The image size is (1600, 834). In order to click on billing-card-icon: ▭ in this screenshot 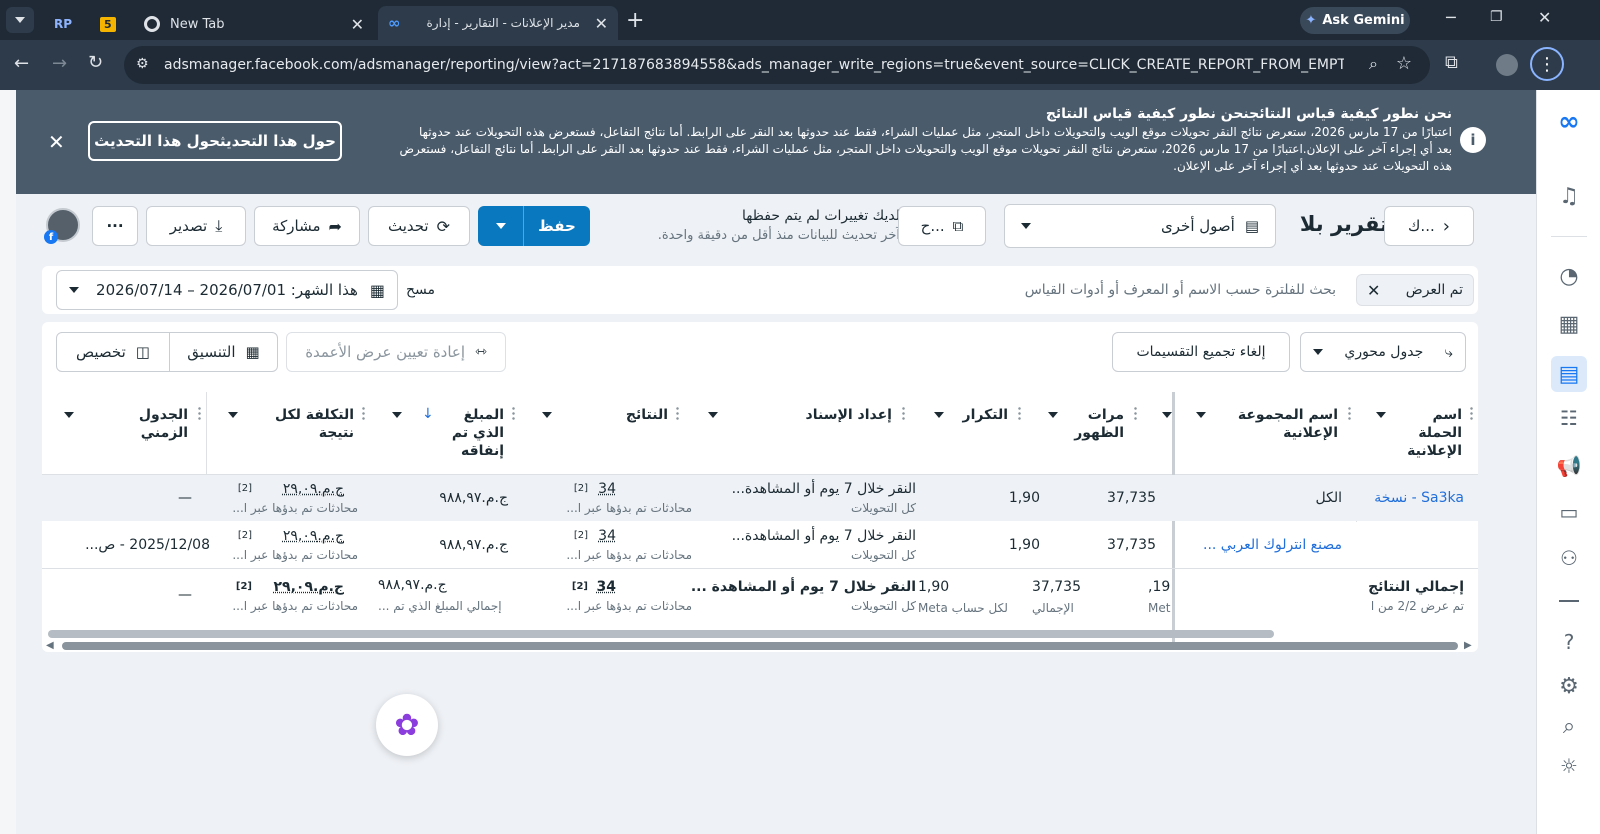, I will do `click(1569, 512)`.